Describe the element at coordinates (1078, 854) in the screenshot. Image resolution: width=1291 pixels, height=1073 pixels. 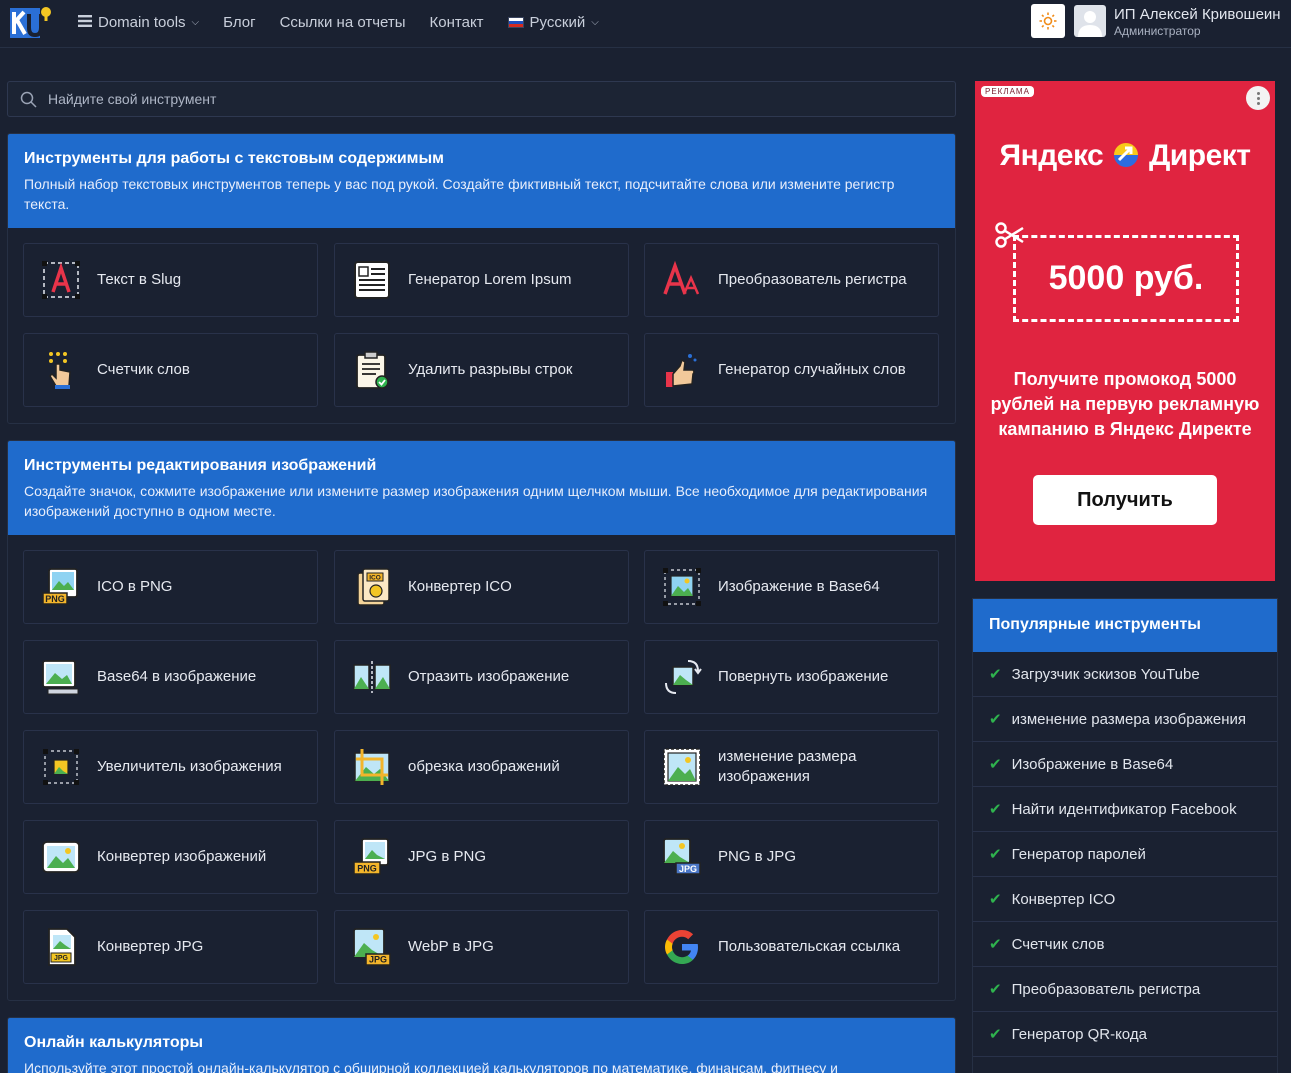
I see `popular-tool-label: Генератор паролей` at that location.